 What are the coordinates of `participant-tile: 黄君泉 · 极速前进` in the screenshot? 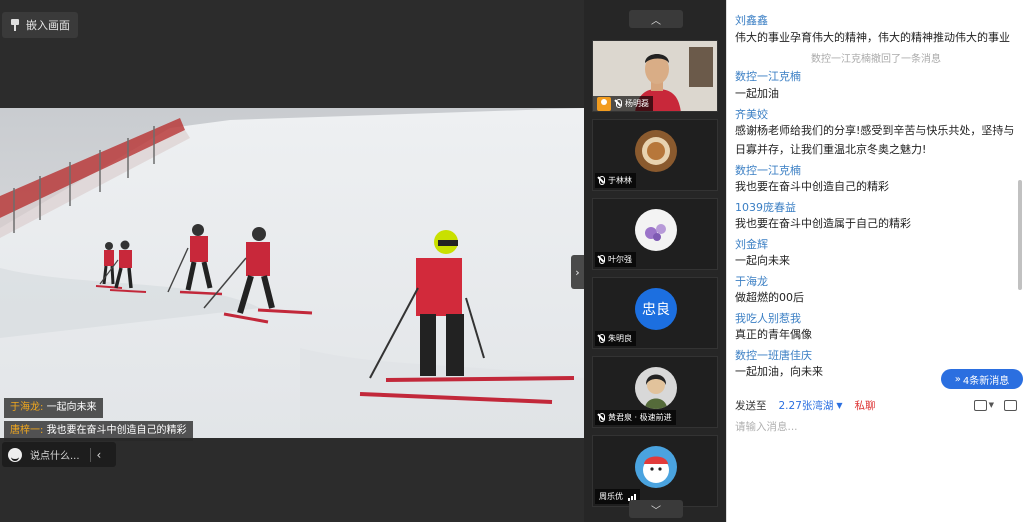 It's located at (655, 392).